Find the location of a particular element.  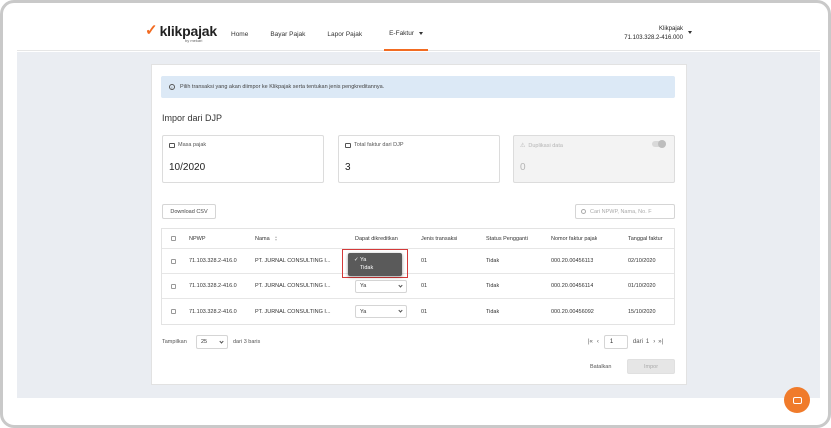

user-chevron-down-icon is located at coordinates (690, 32).